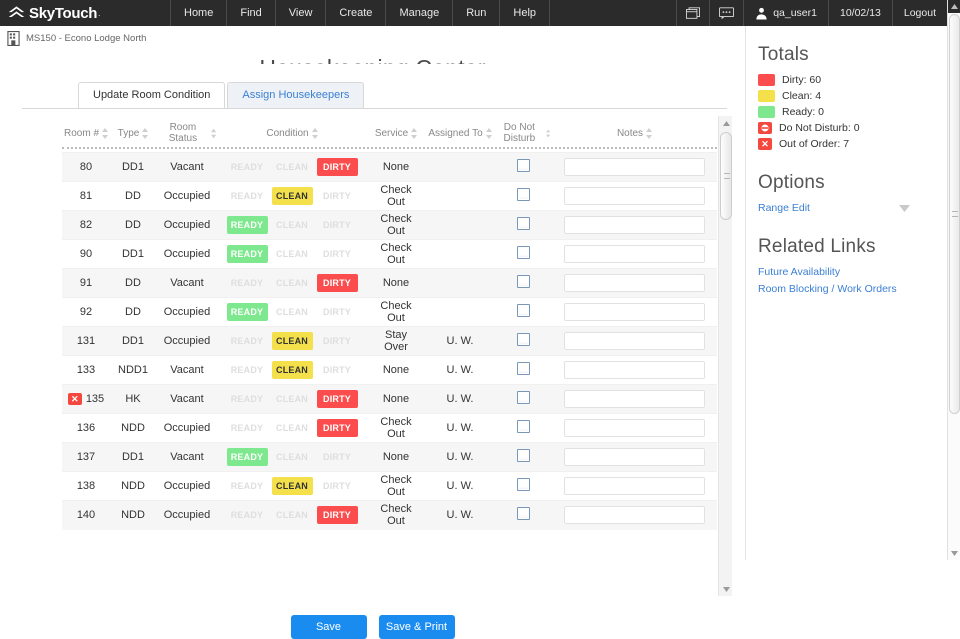 This screenshot has height=639, width=960. I want to click on cell-room-status: Vacant, so click(187, 167).